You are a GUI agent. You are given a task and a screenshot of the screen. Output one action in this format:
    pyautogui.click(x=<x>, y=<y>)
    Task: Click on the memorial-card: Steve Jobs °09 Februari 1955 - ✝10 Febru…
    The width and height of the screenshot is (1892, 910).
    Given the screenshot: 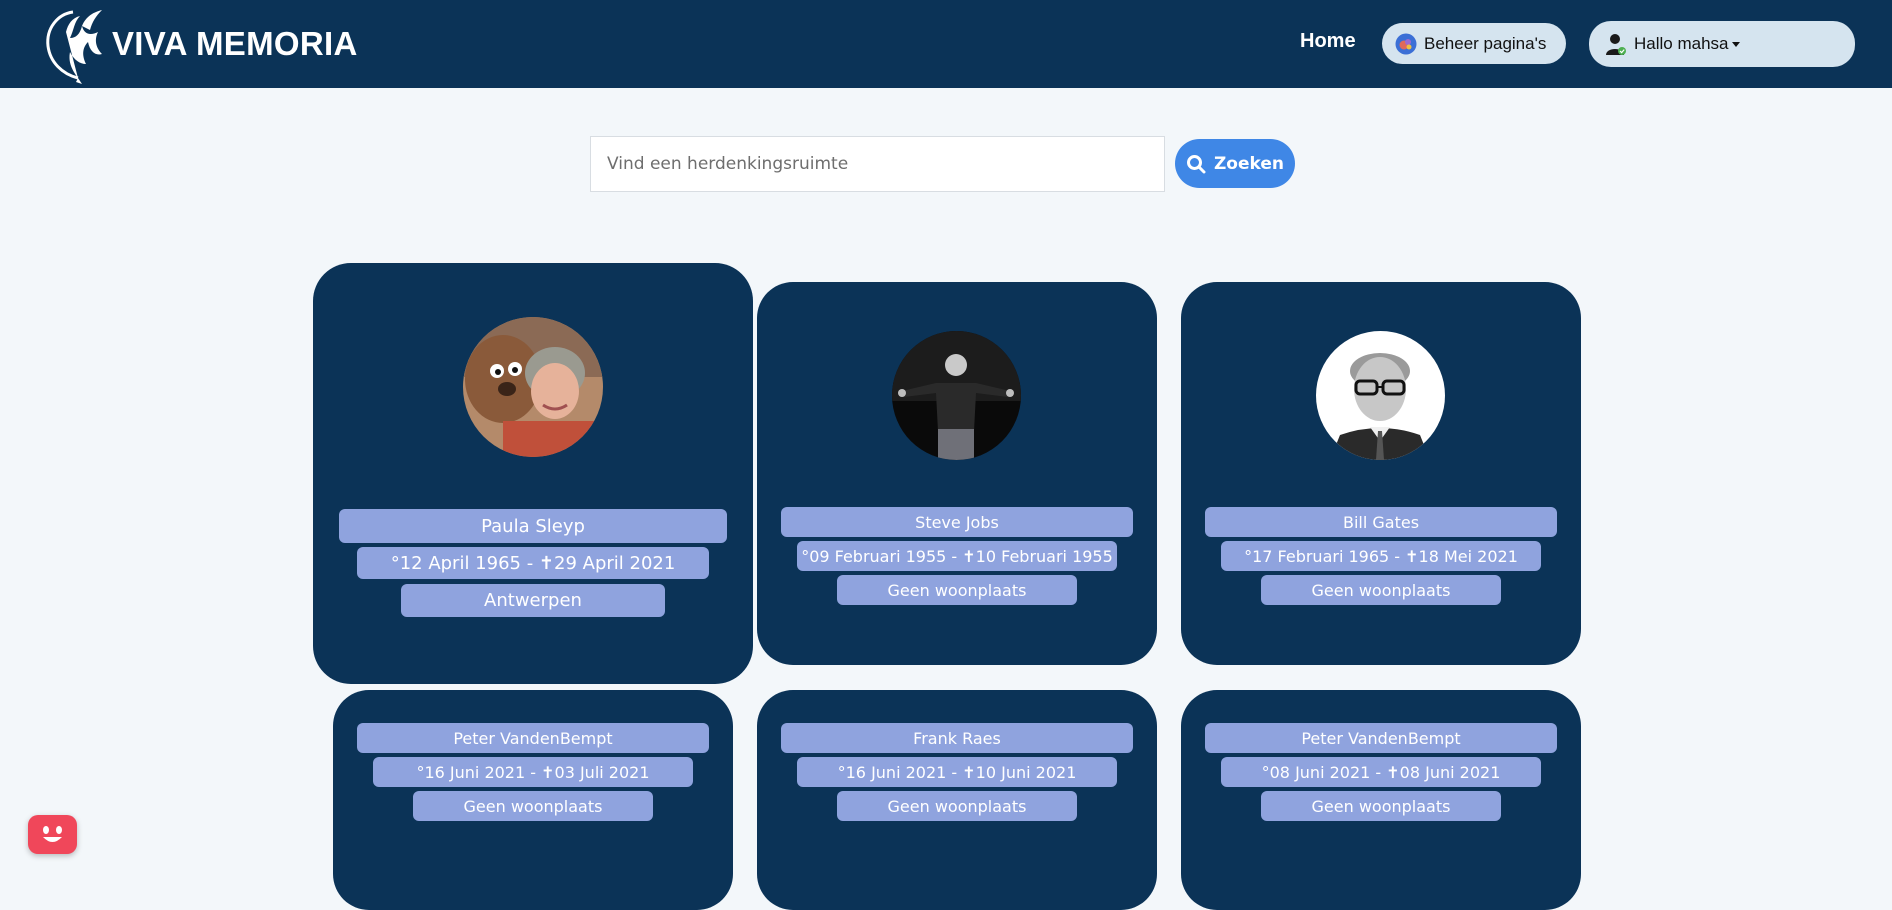 What is the action you would take?
    pyautogui.click(x=957, y=473)
    